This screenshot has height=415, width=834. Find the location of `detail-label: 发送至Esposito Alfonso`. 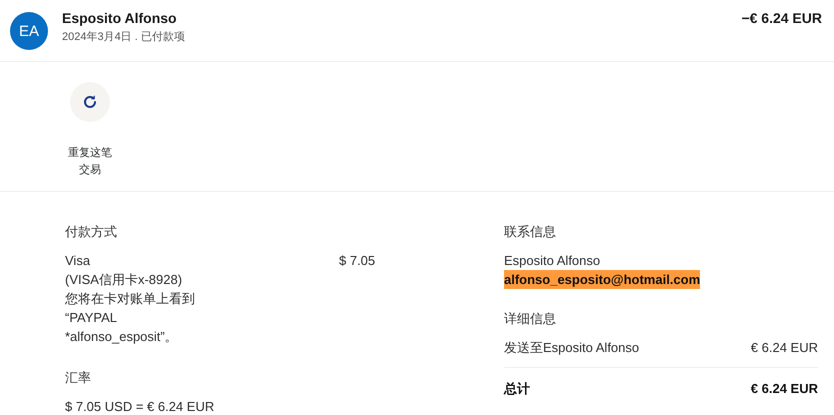

detail-label: 发送至Esposito Alfonso is located at coordinates (572, 348).